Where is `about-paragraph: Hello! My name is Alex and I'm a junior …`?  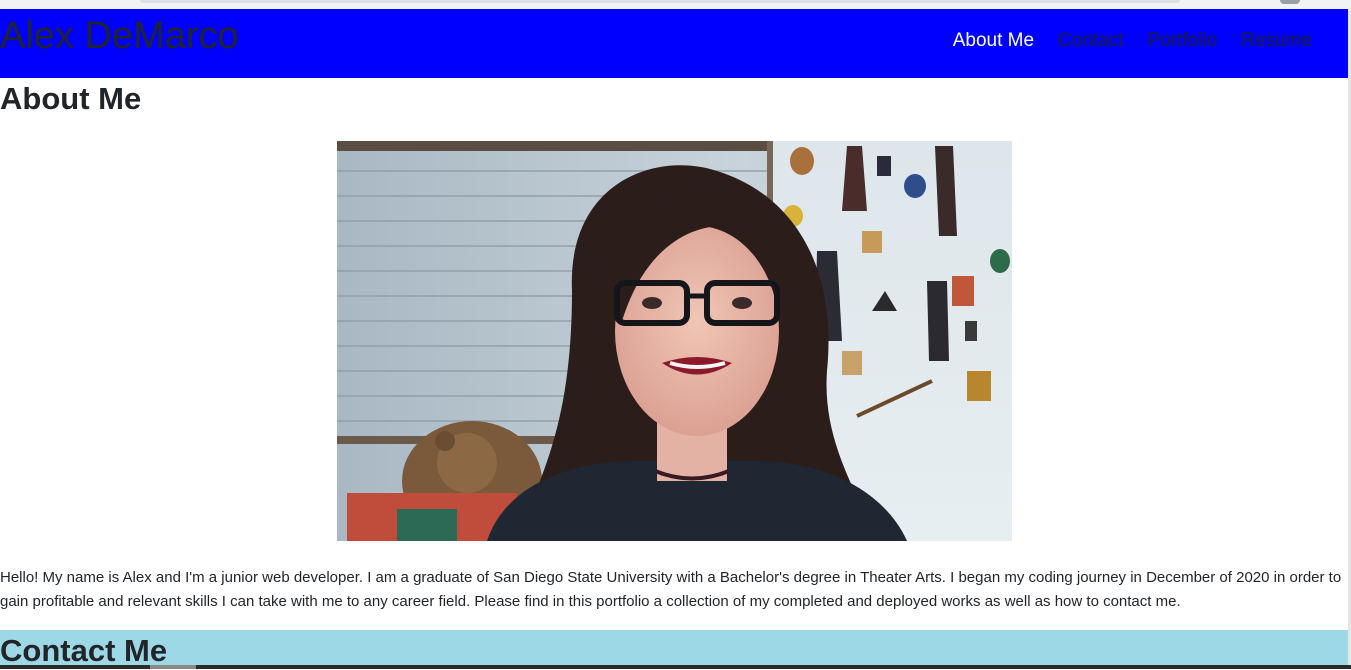 about-paragraph: Hello! My name is Alex and I'm a junior … is located at coordinates (671, 589).